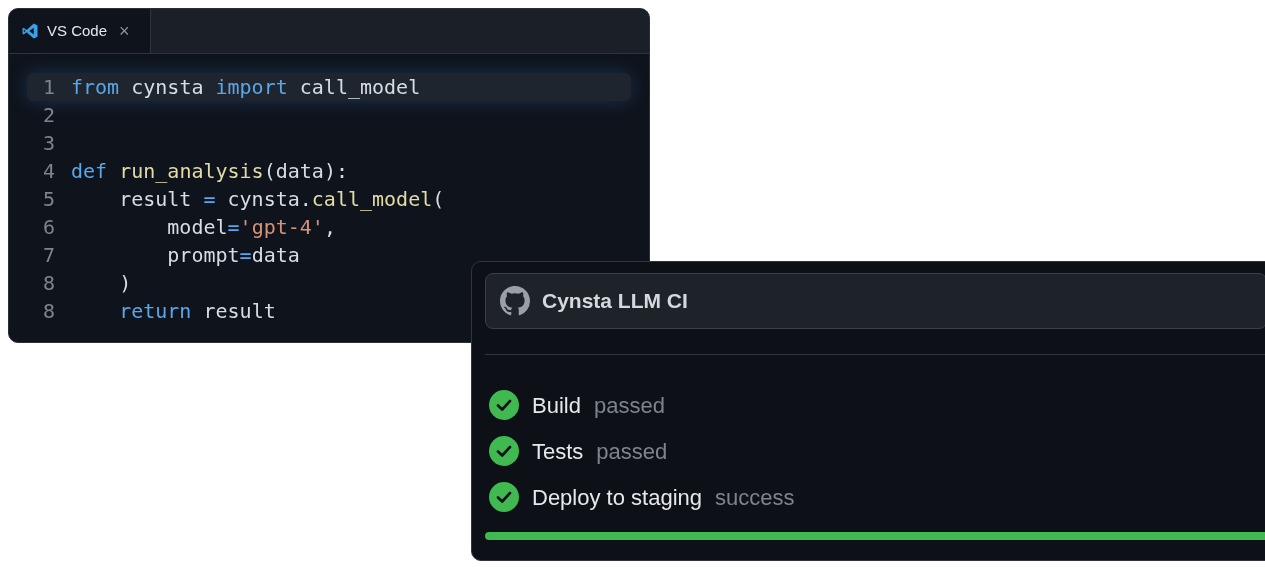 This screenshot has height=567, width=1265. I want to click on code-line: prompt=data, so click(233, 255).